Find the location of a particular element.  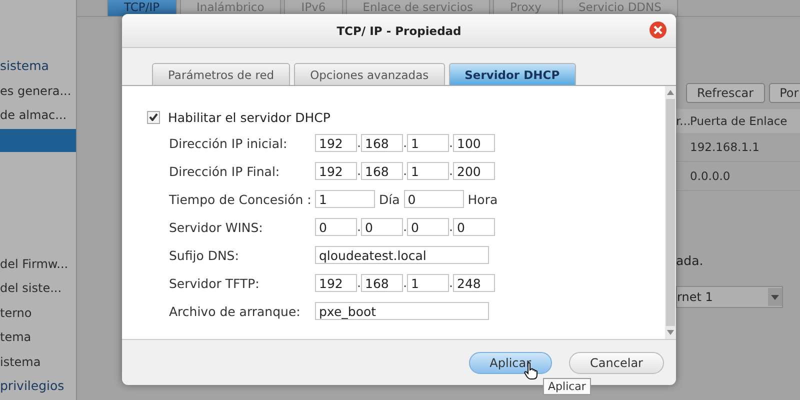

checkbox is located at coordinates (153, 117).